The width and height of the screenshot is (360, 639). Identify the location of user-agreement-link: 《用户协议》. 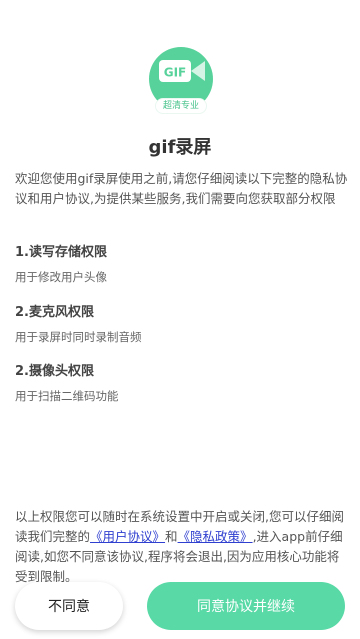
(127, 536).